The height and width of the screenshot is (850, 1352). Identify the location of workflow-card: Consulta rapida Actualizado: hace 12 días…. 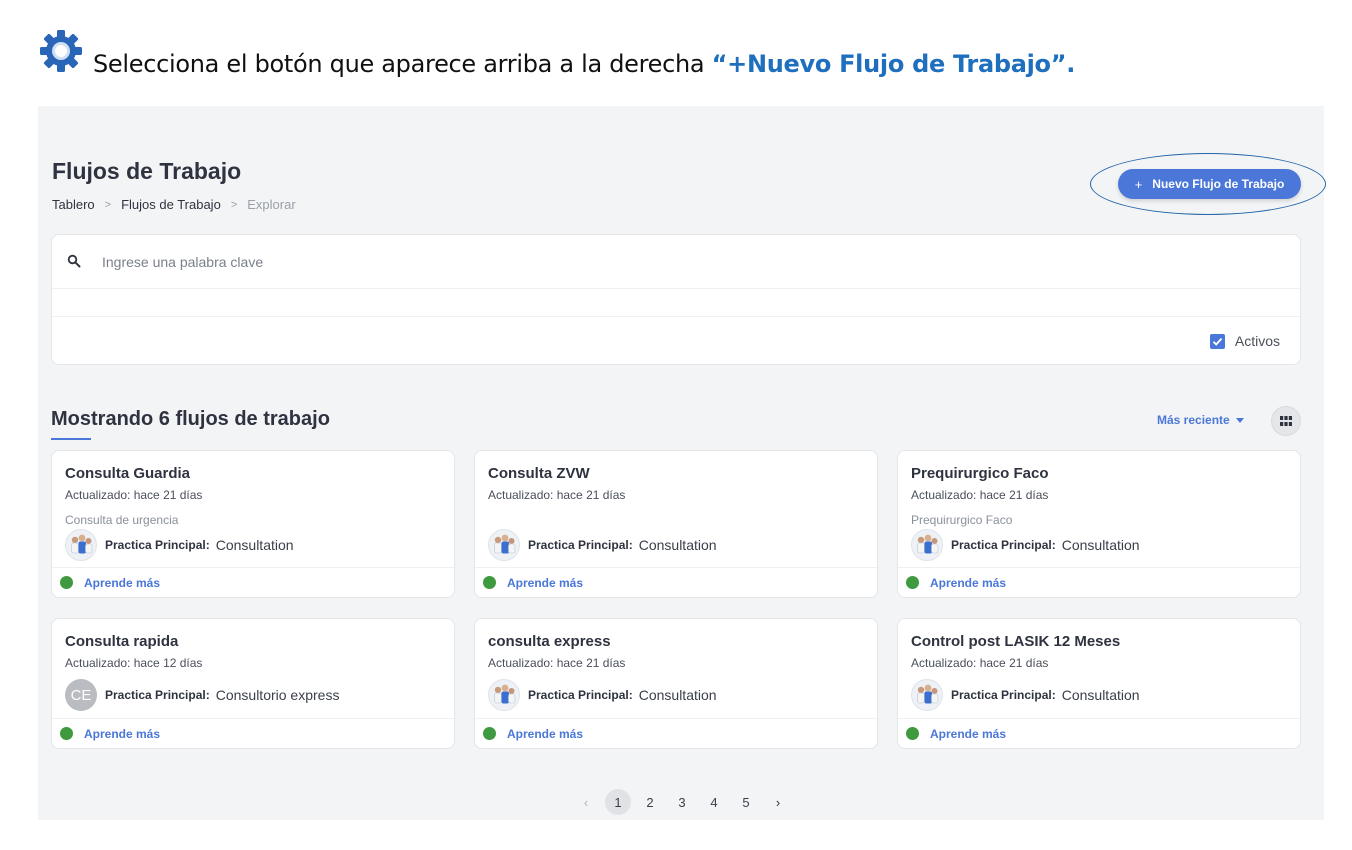
(253, 683).